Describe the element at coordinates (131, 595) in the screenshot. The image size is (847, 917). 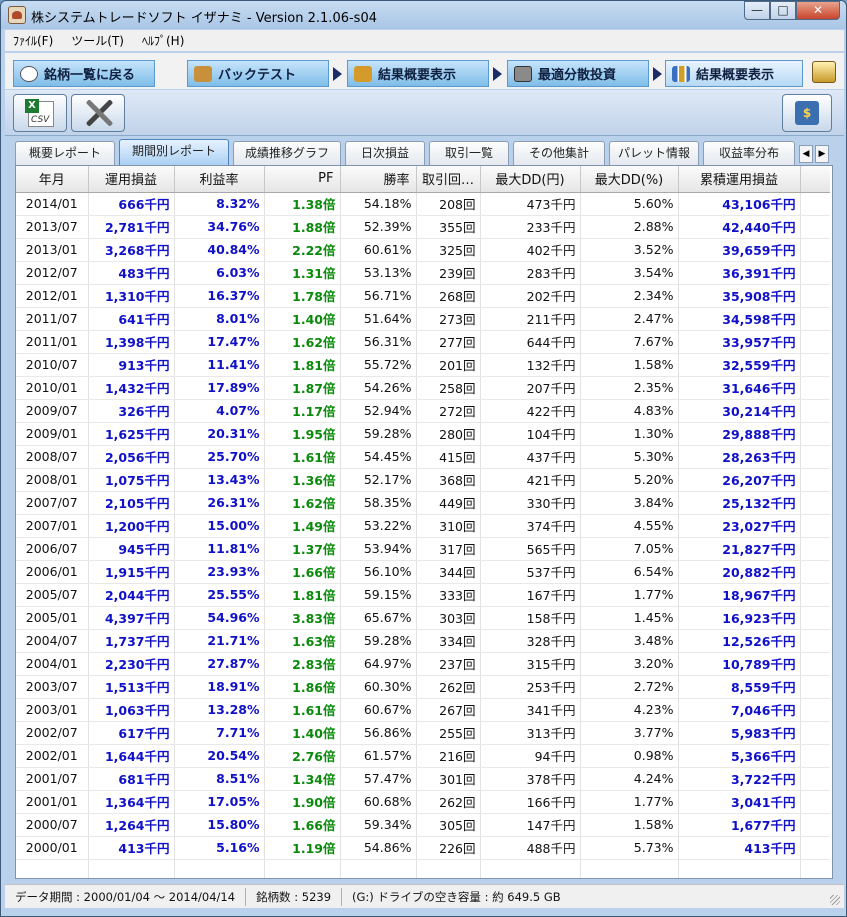
I see `cell-profit: 2,044千円` at that location.